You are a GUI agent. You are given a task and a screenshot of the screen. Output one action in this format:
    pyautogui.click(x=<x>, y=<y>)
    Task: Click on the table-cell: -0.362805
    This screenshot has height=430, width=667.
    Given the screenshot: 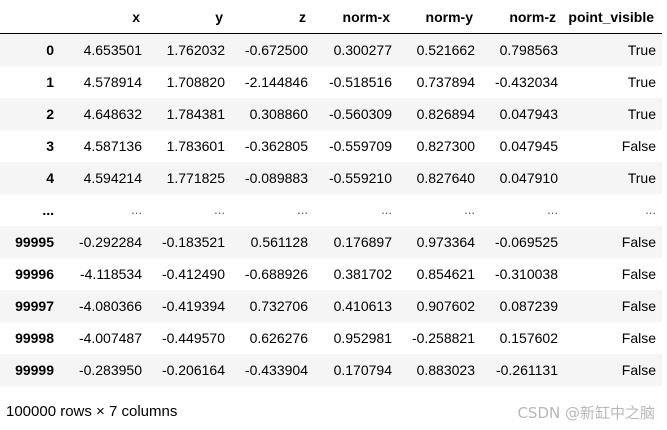 What is the action you would take?
    pyautogui.click(x=276, y=145)
    